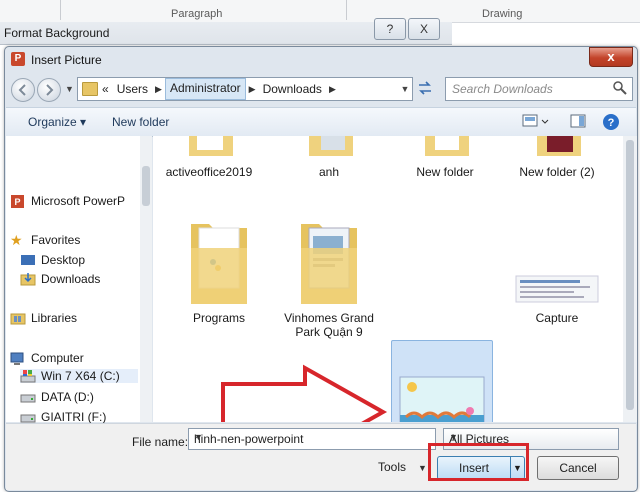  What do you see at coordinates (197, 14) in the screenshot?
I see `ribbon-group-paragraph: Paragraph` at bounding box center [197, 14].